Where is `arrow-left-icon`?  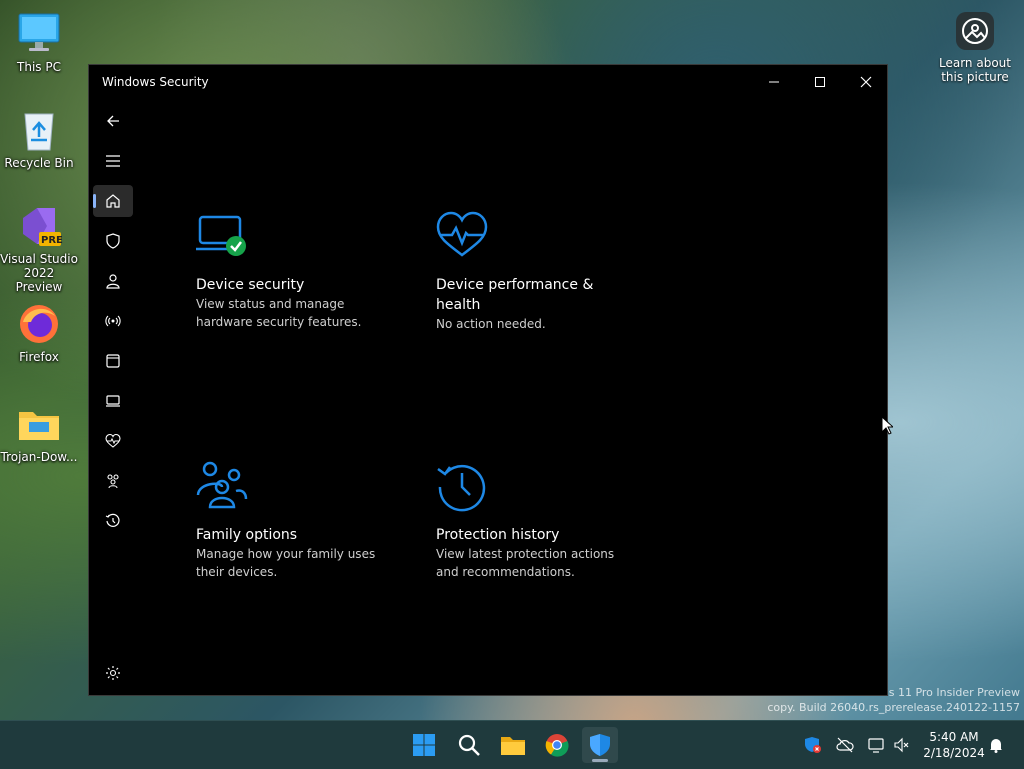
arrow-left-icon is located at coordinates (113, 121).